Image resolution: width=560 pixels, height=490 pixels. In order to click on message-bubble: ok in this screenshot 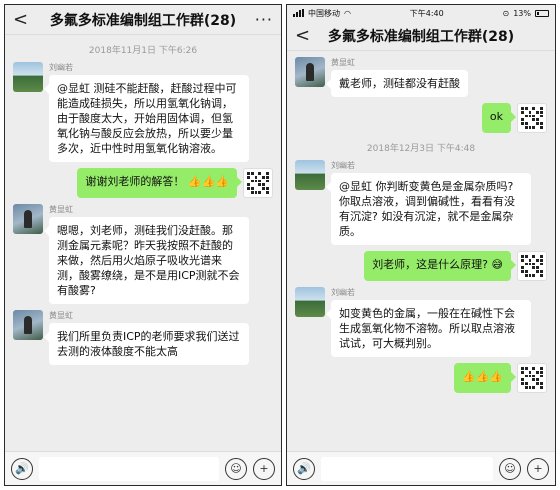, I will do `click(499, 118)`.